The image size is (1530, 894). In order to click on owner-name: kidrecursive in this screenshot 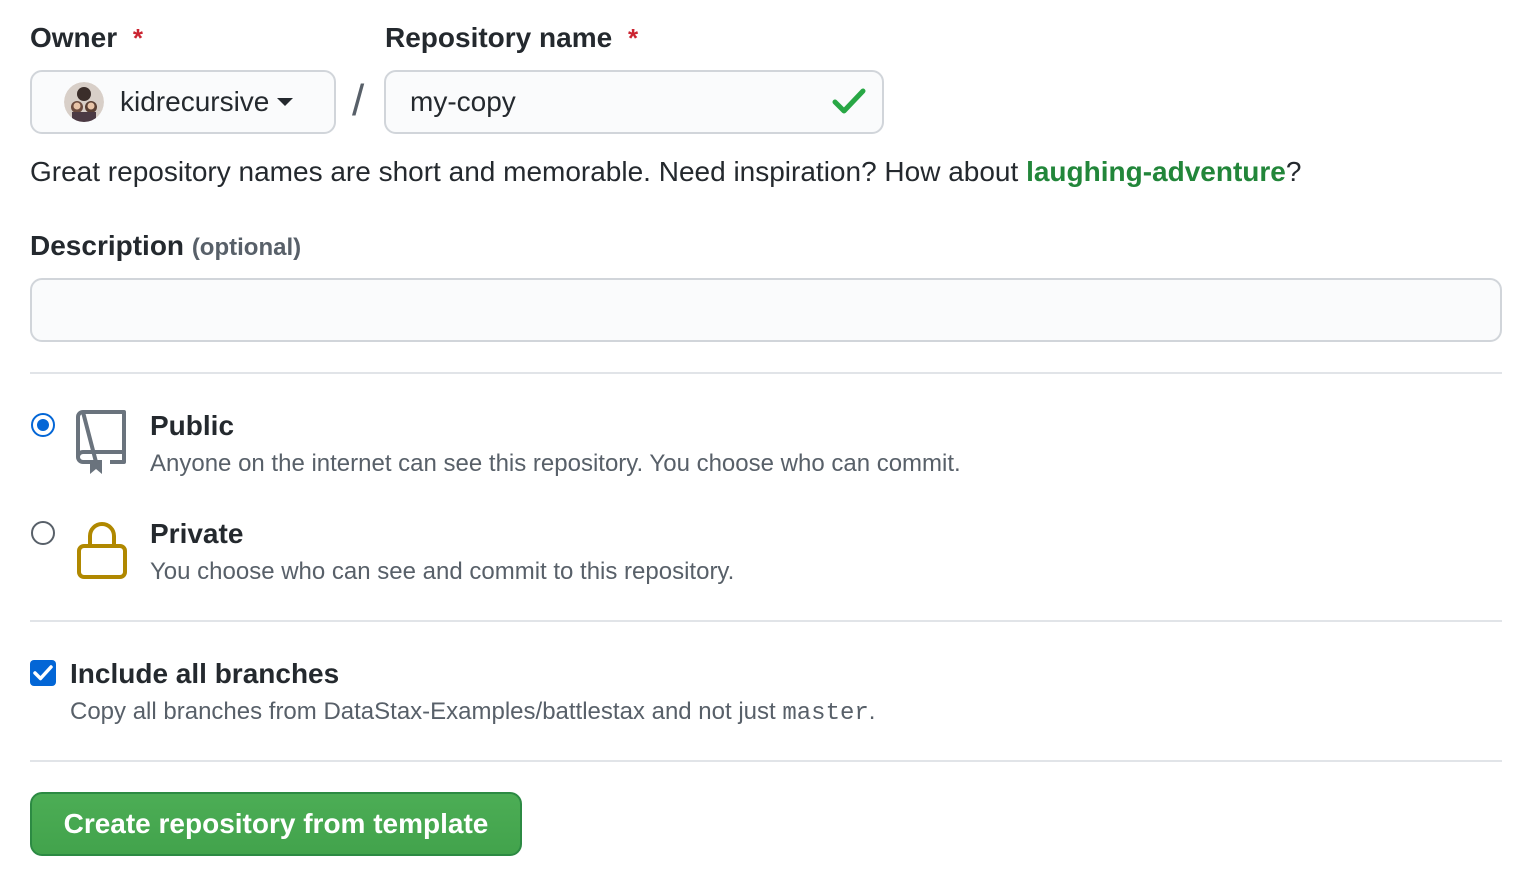, I will do `click(195, 101)`.